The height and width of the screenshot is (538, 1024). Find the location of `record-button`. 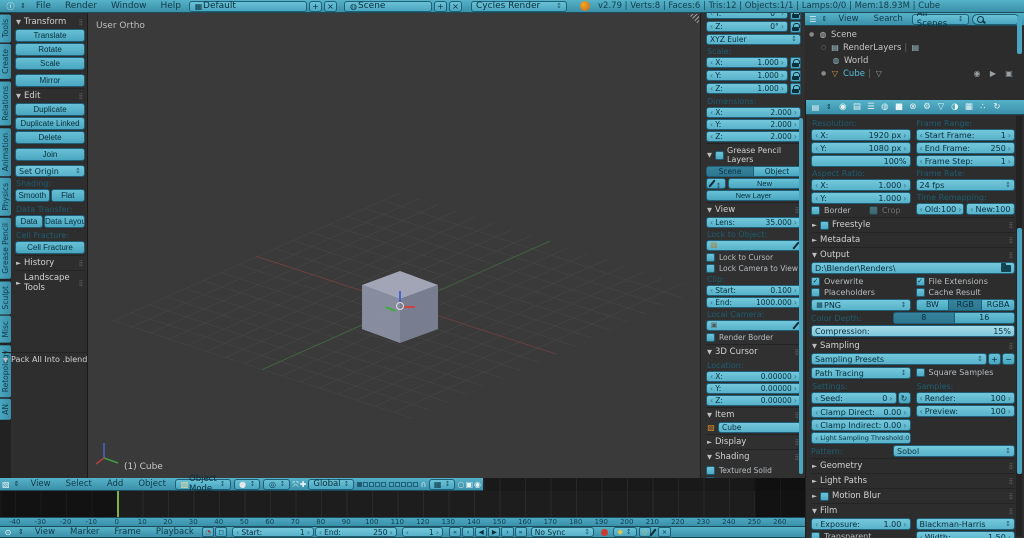

record-button is located at coordinates (604, 532).